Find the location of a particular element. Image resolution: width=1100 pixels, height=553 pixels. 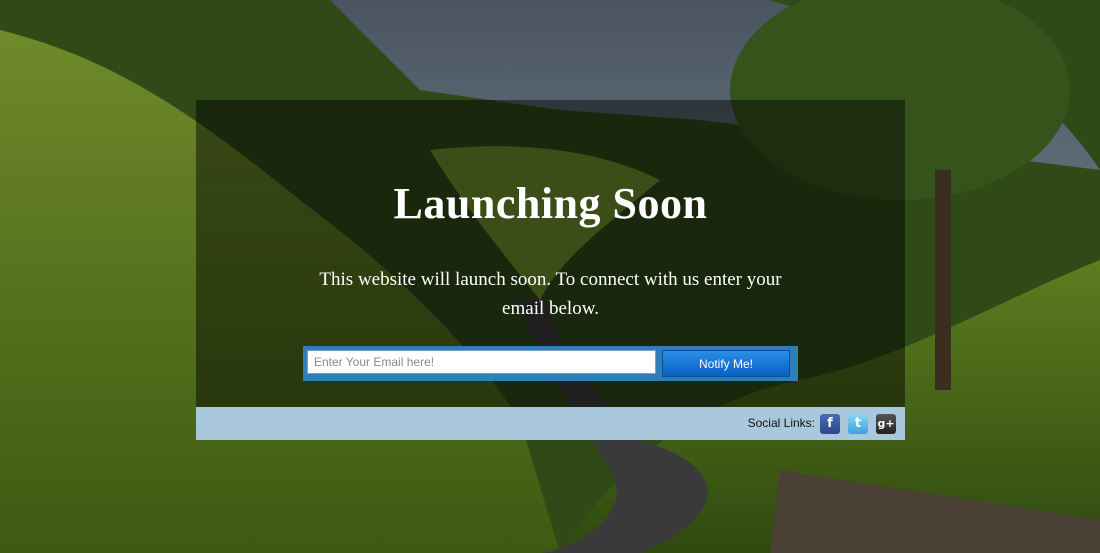

social-links-bar: Social Links: f t g+ is located at coordinates (550, 423).